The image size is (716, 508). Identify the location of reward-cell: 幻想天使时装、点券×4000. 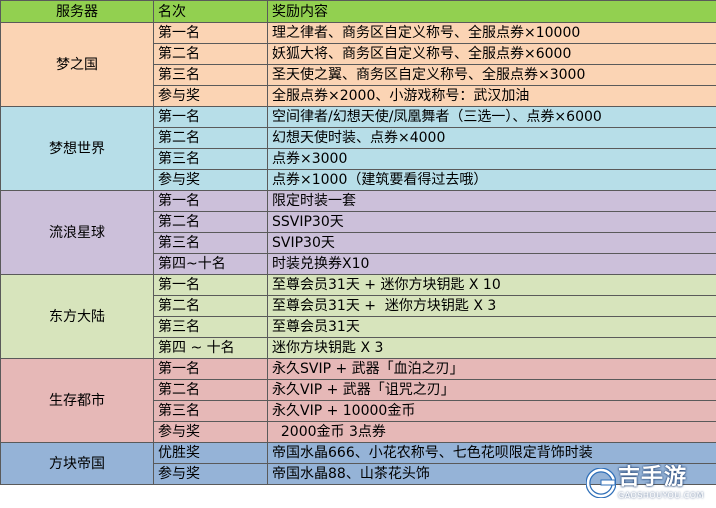
(491, 138).